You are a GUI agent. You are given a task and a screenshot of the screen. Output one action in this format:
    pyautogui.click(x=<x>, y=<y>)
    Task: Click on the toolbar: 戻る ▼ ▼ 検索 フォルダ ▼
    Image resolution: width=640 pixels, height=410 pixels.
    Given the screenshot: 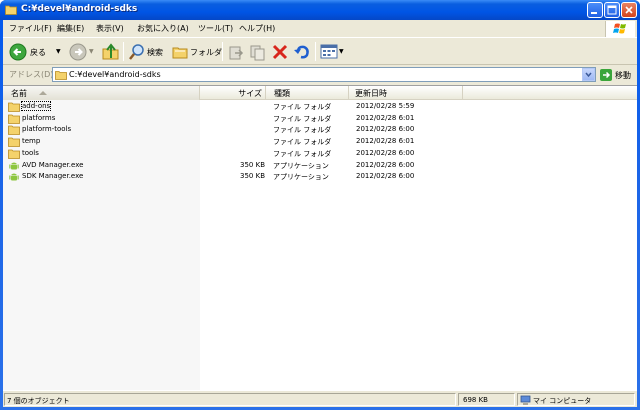 What is the action you would take?
    pyautogui.click(x=320, y=52)
    